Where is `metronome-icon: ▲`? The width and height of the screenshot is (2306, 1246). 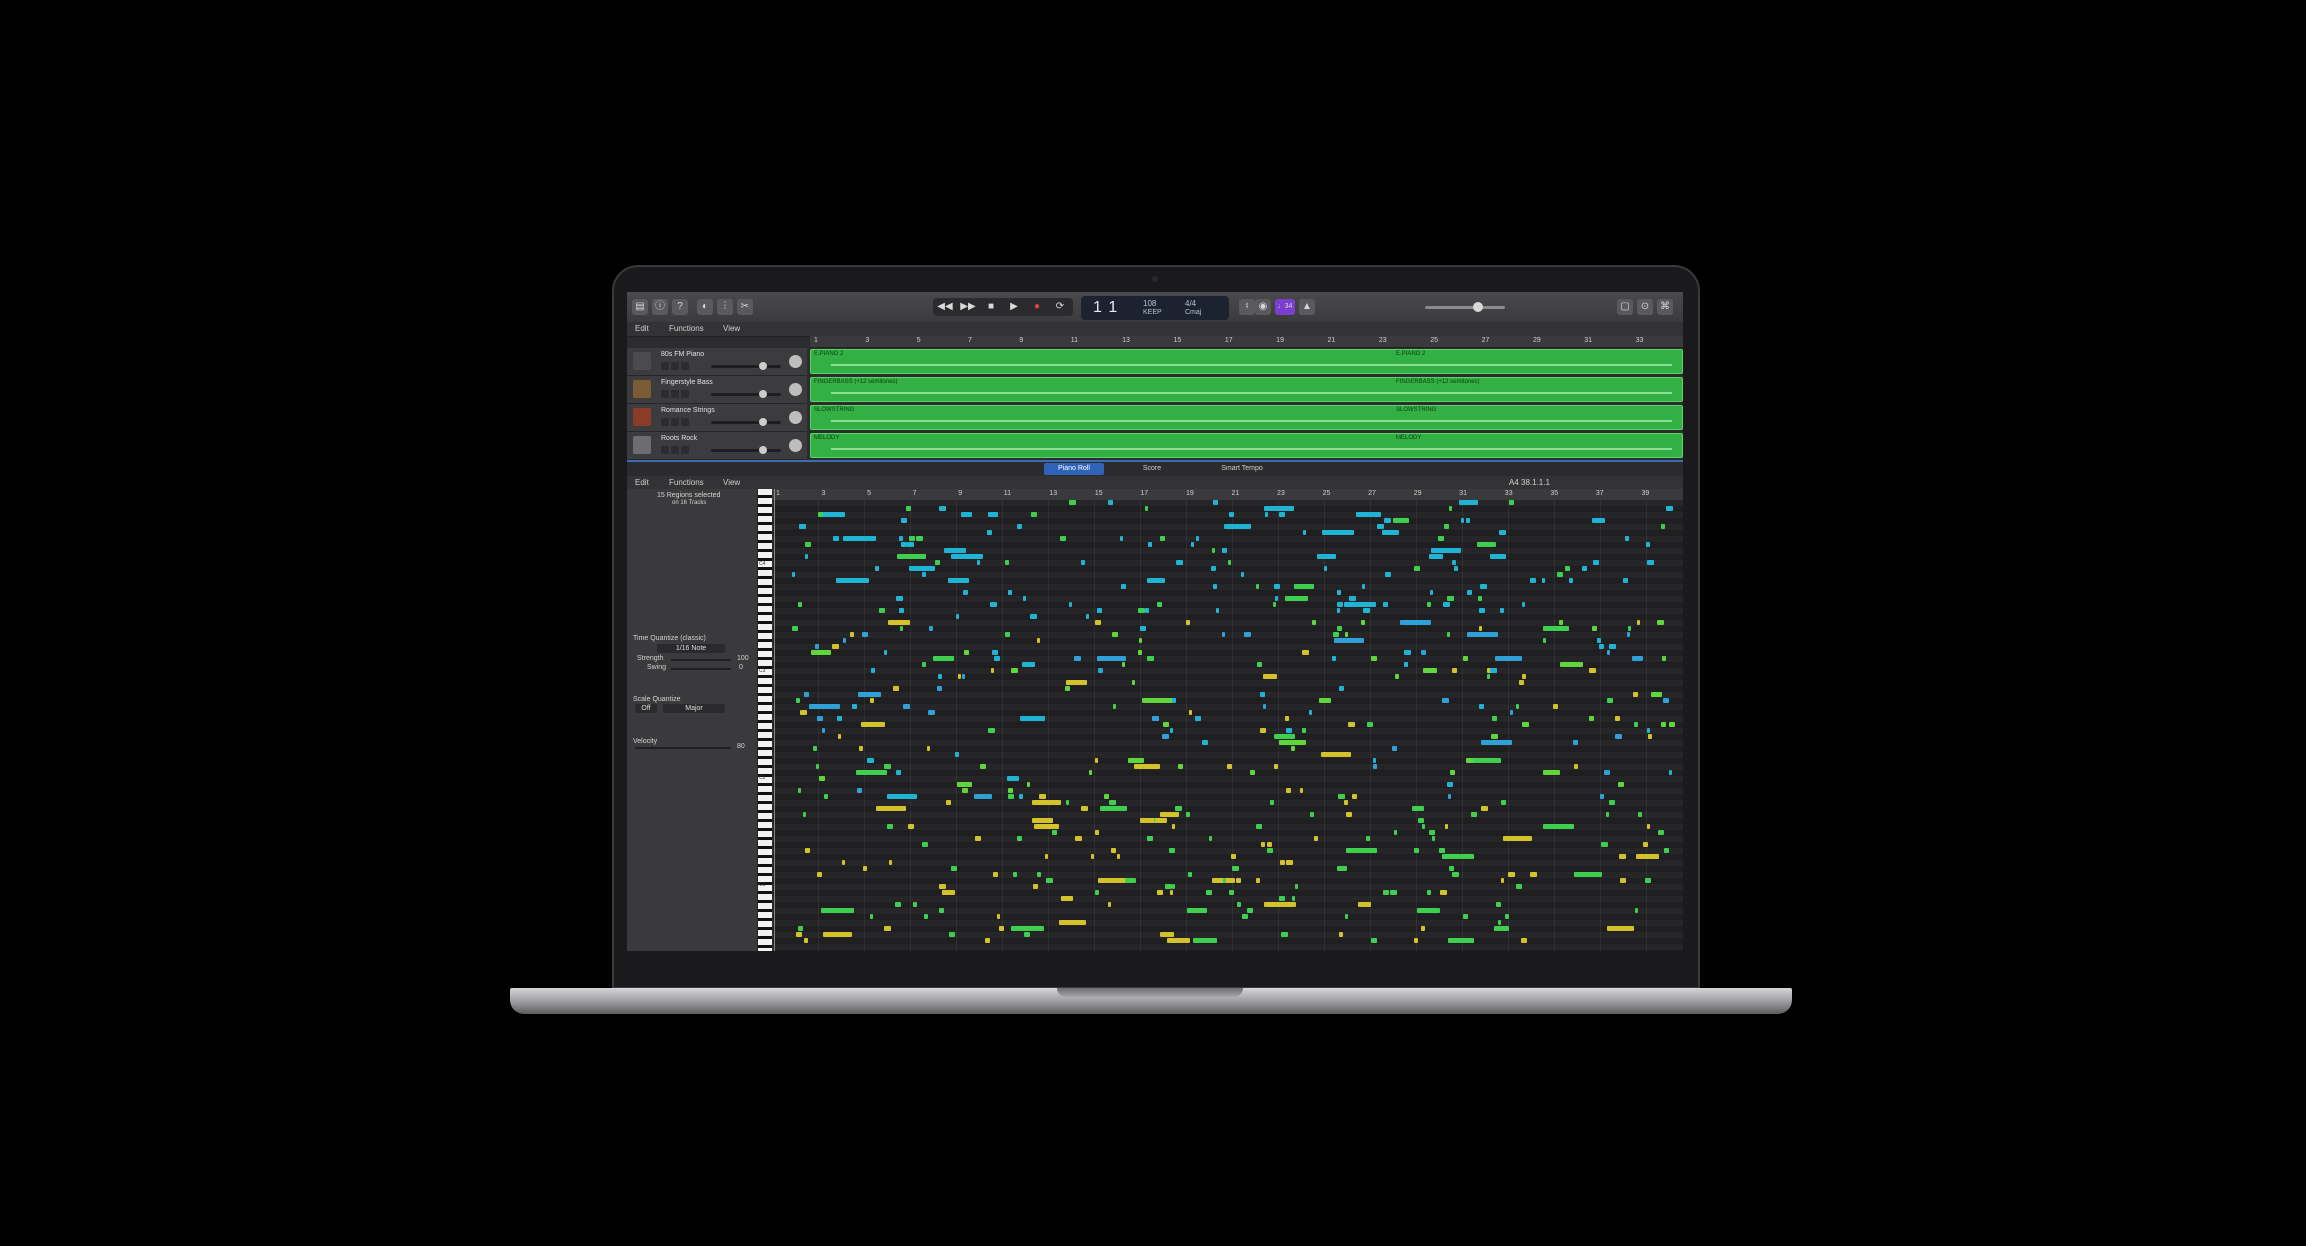 metronome-icon: ▲ is located at coordinates (1307, 307).